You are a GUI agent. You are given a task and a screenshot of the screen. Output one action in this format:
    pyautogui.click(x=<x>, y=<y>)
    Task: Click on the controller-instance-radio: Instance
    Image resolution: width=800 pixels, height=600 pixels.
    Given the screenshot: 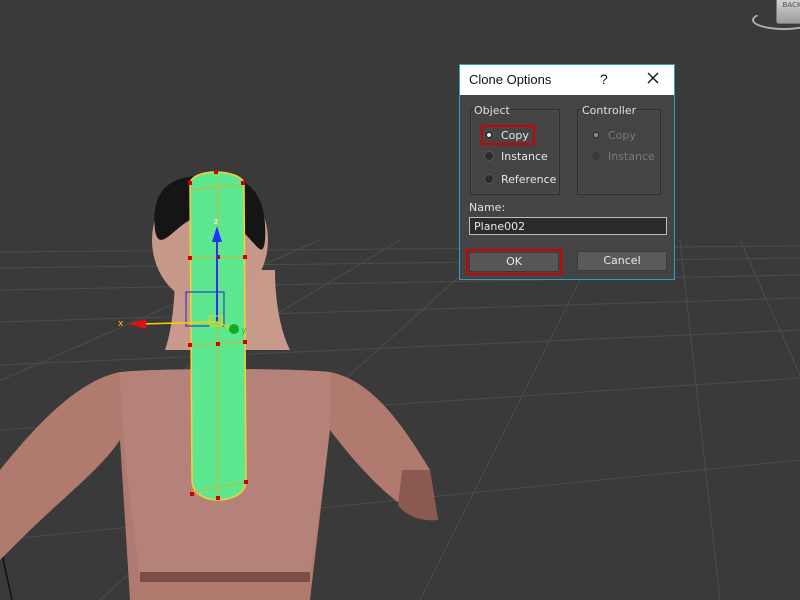 What is the action you would take?
    pyautogui.click(x=623, y=156)
    